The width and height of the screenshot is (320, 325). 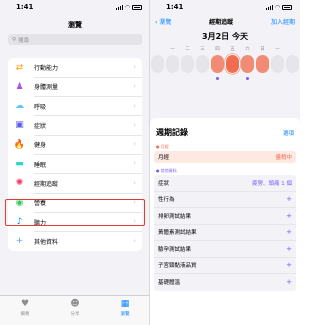 What do you see at coordinates (75, 312) in the screenshot?
I see `tab-sharing: ☻ 分享` at bounding box center [75, 312].